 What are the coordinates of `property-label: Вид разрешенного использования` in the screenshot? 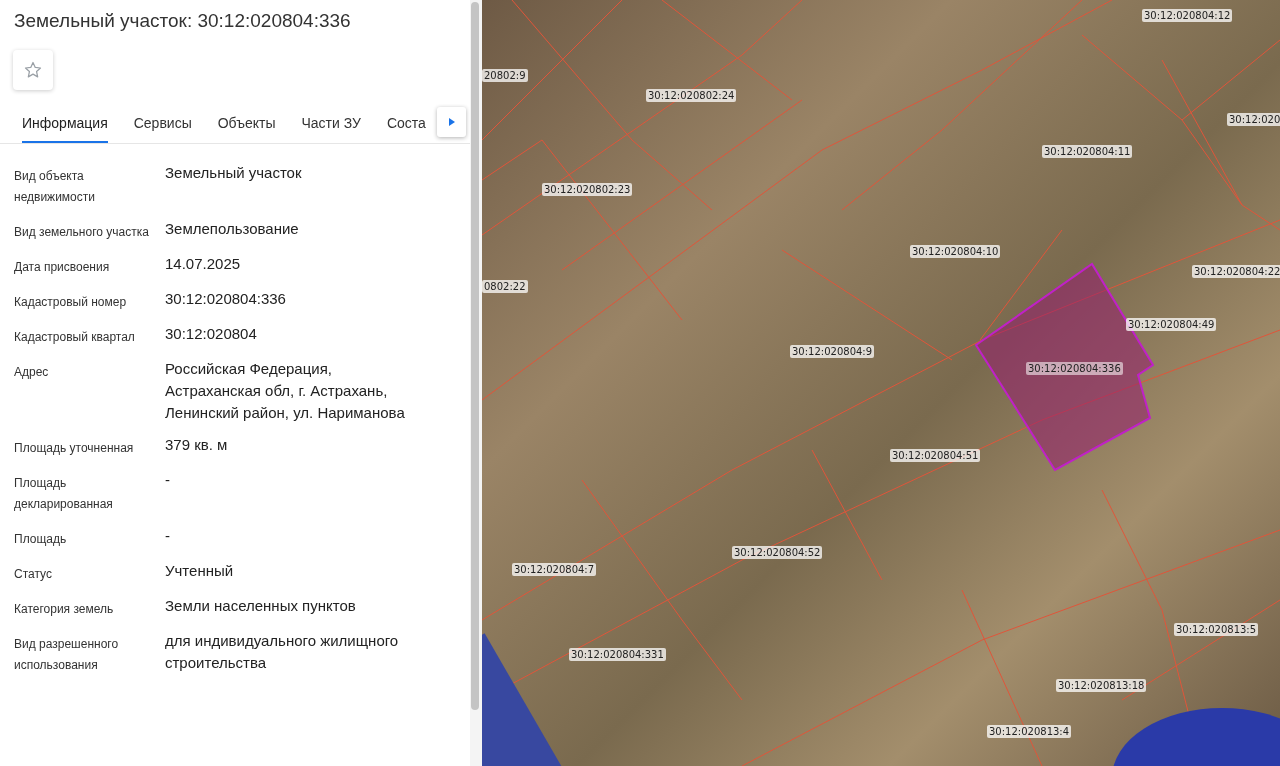 It's located at (67, 655).